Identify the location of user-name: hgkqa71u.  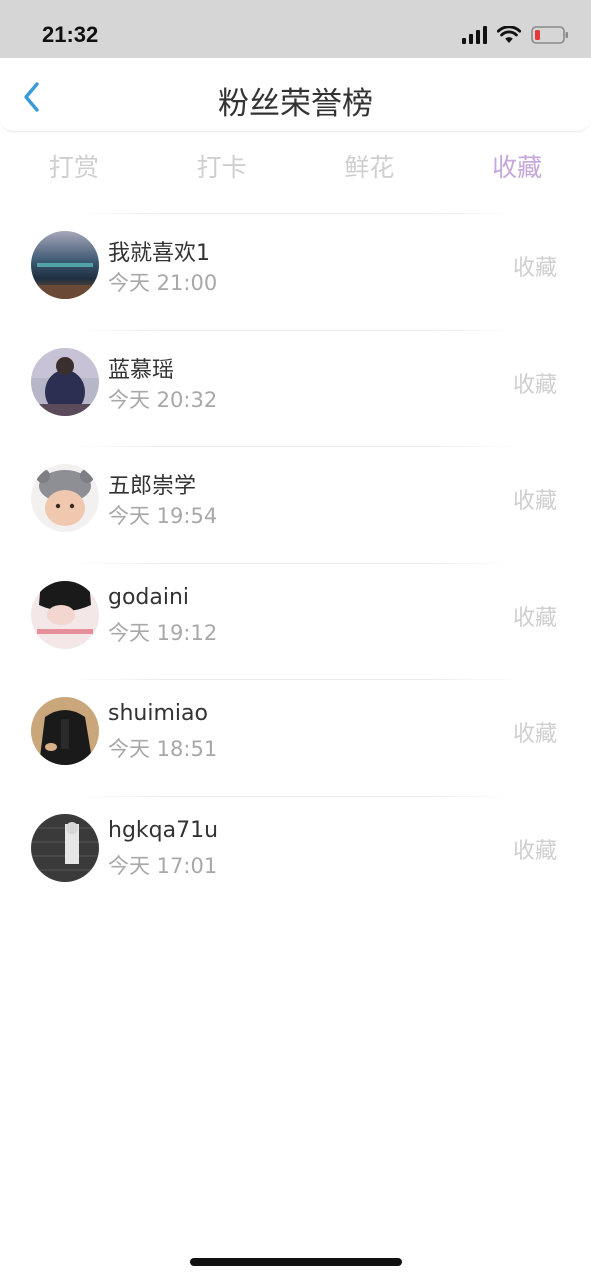
(163, 830).